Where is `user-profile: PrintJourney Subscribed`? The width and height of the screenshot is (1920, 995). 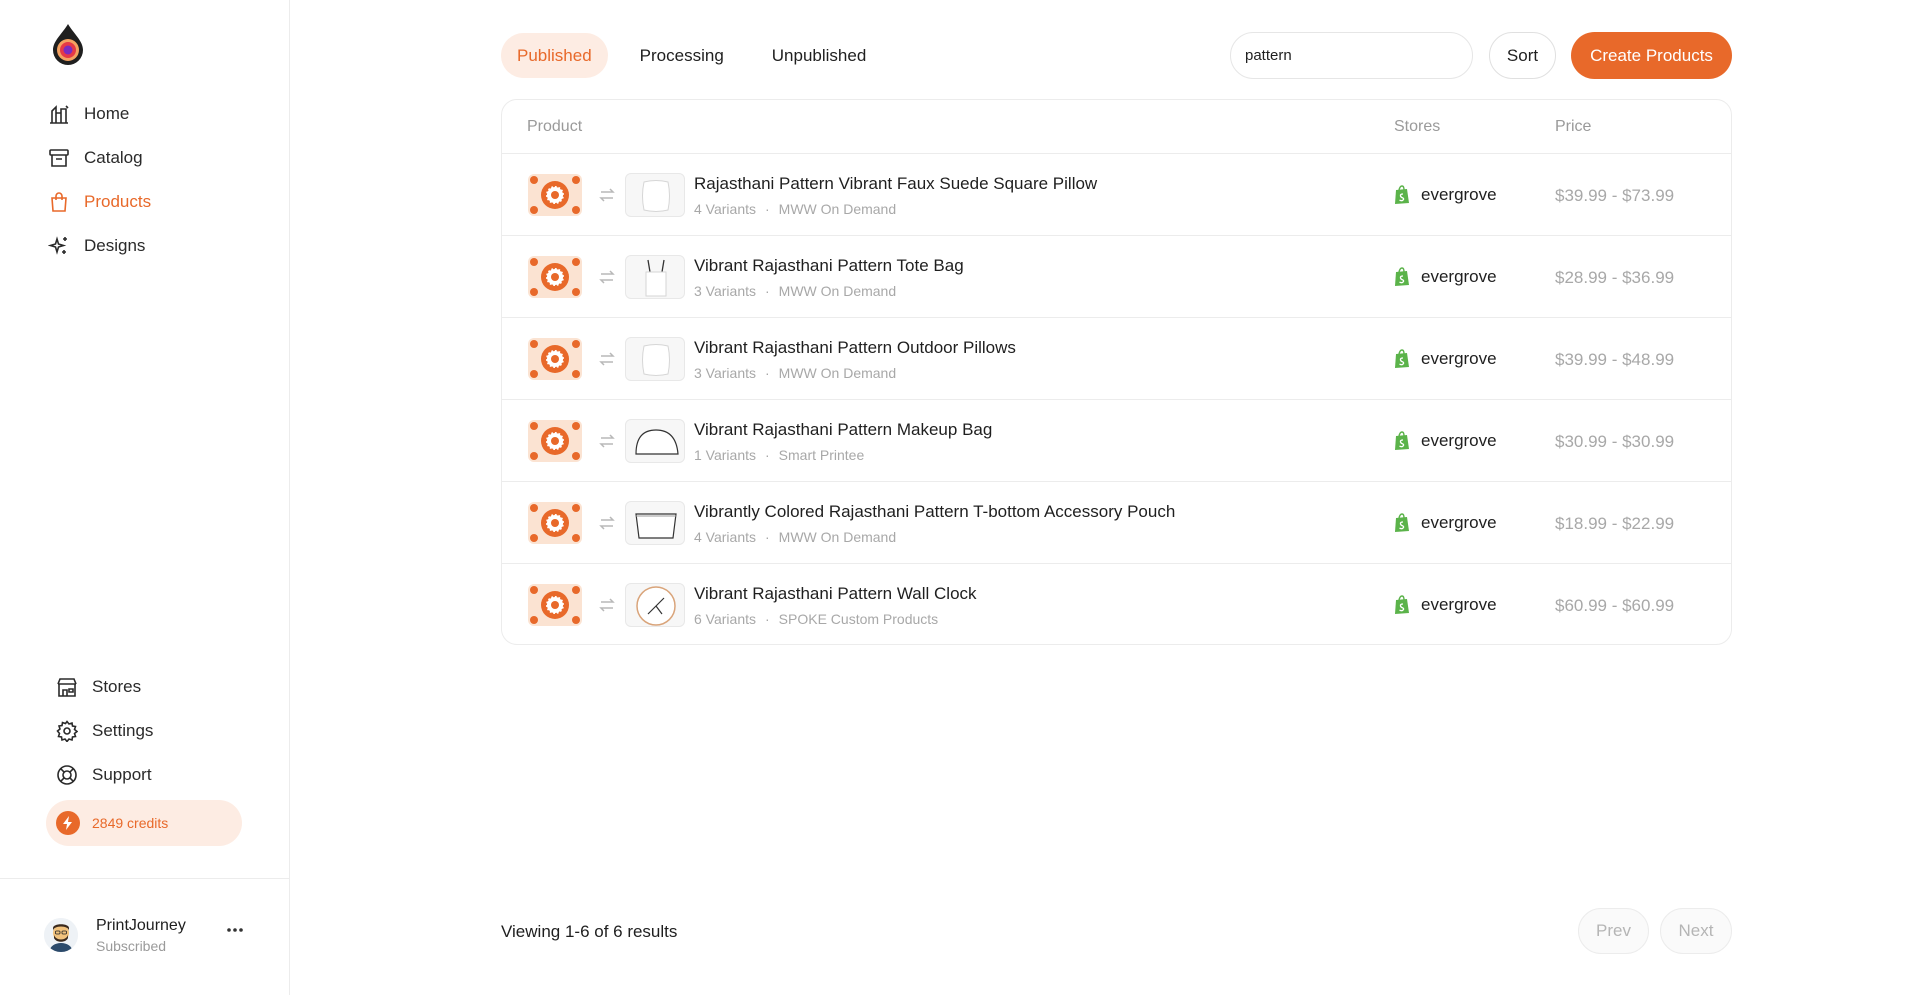 user-profile: PrintJourney Subscribed is located at coordinates (149, 935).